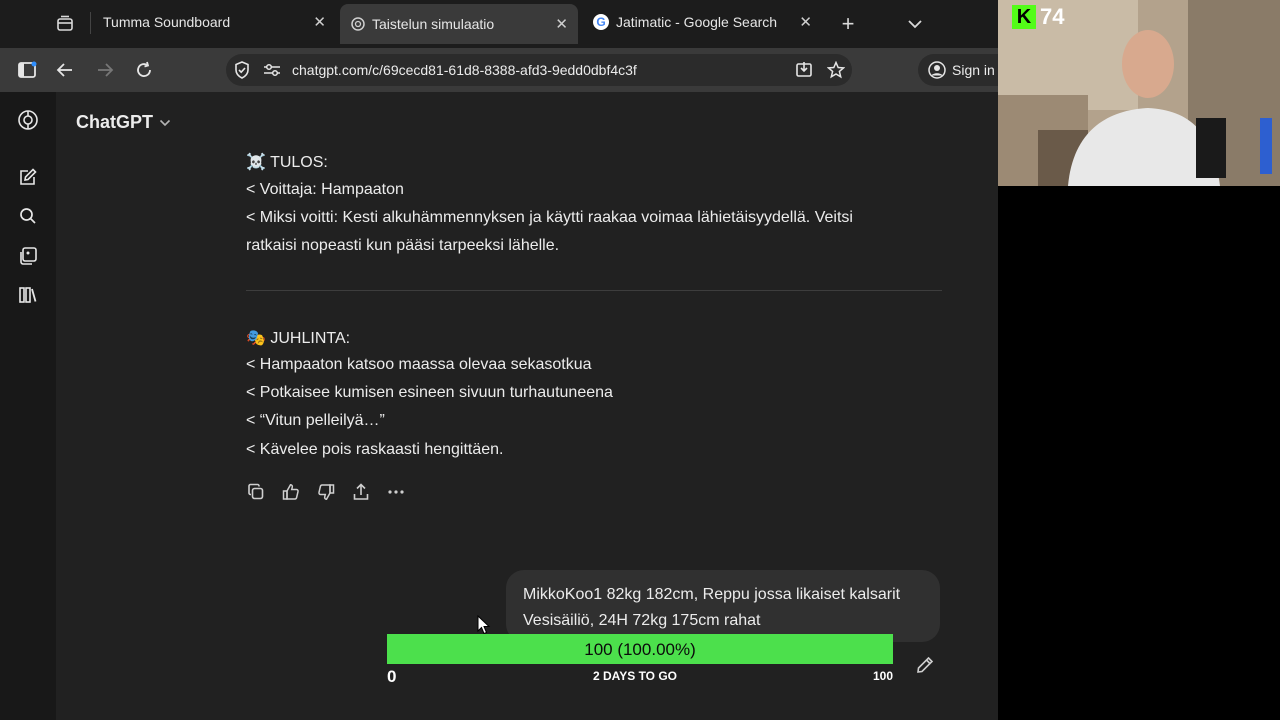  I want to click on mouse-cursor-icon, so click(484, 625).